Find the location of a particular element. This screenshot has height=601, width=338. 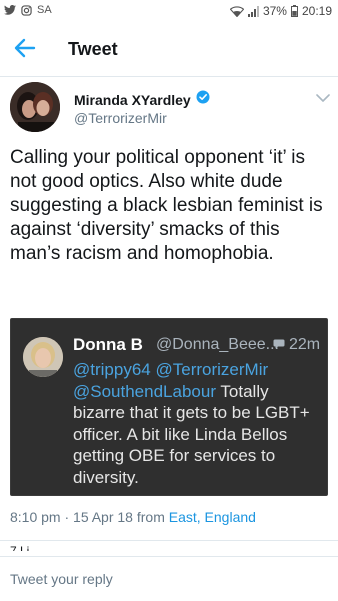

status-bar-left: SA is located at coordinates (28, 10).